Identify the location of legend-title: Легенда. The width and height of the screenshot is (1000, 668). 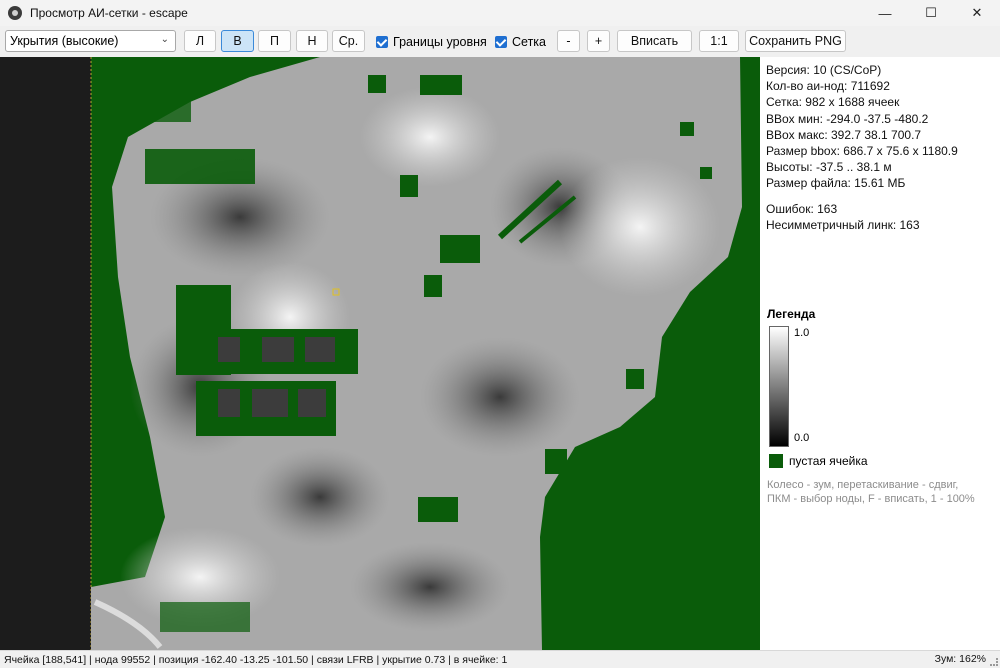
(791, 314).